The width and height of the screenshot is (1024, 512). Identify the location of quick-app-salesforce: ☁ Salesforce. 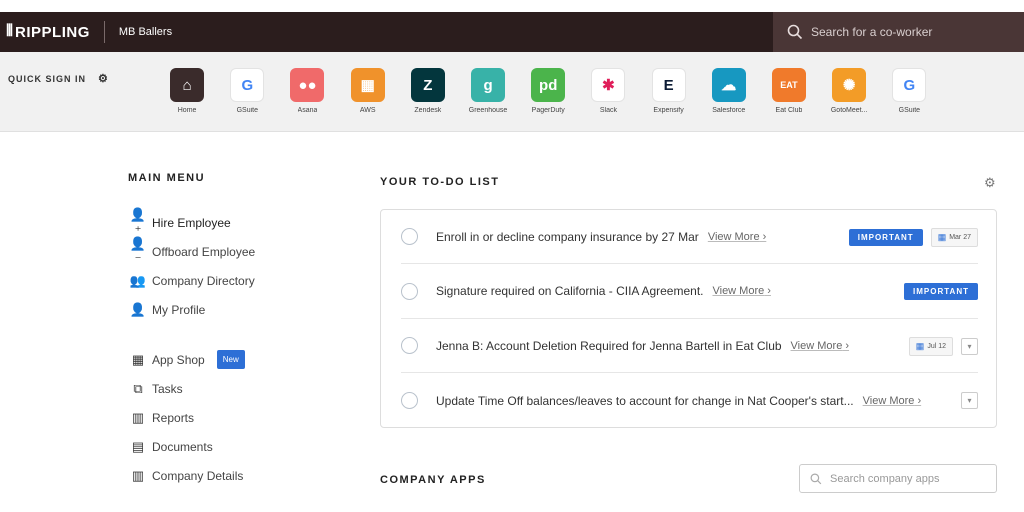
(729, 91).